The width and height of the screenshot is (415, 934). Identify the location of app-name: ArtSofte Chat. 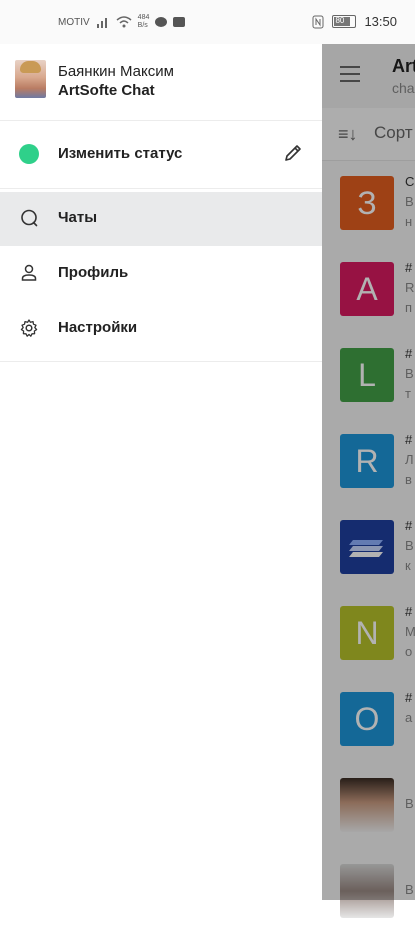
(106, 90).